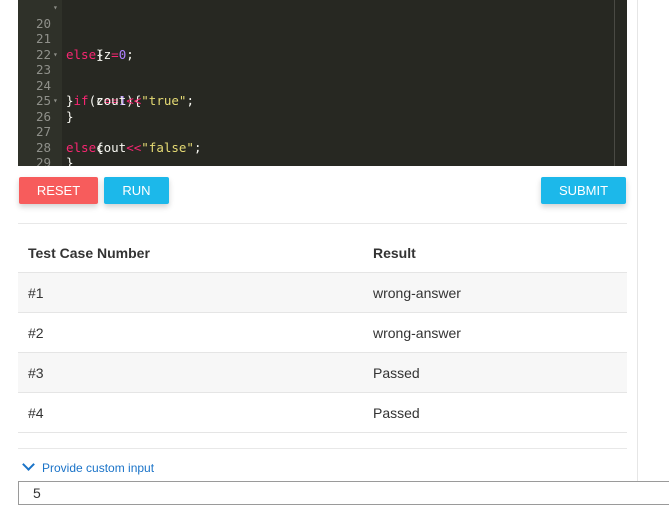 This screenshot has height=505, width=669. Describe the element at coordinates (343, 493) in the screenshot. I see `custom-input-field` at that location.